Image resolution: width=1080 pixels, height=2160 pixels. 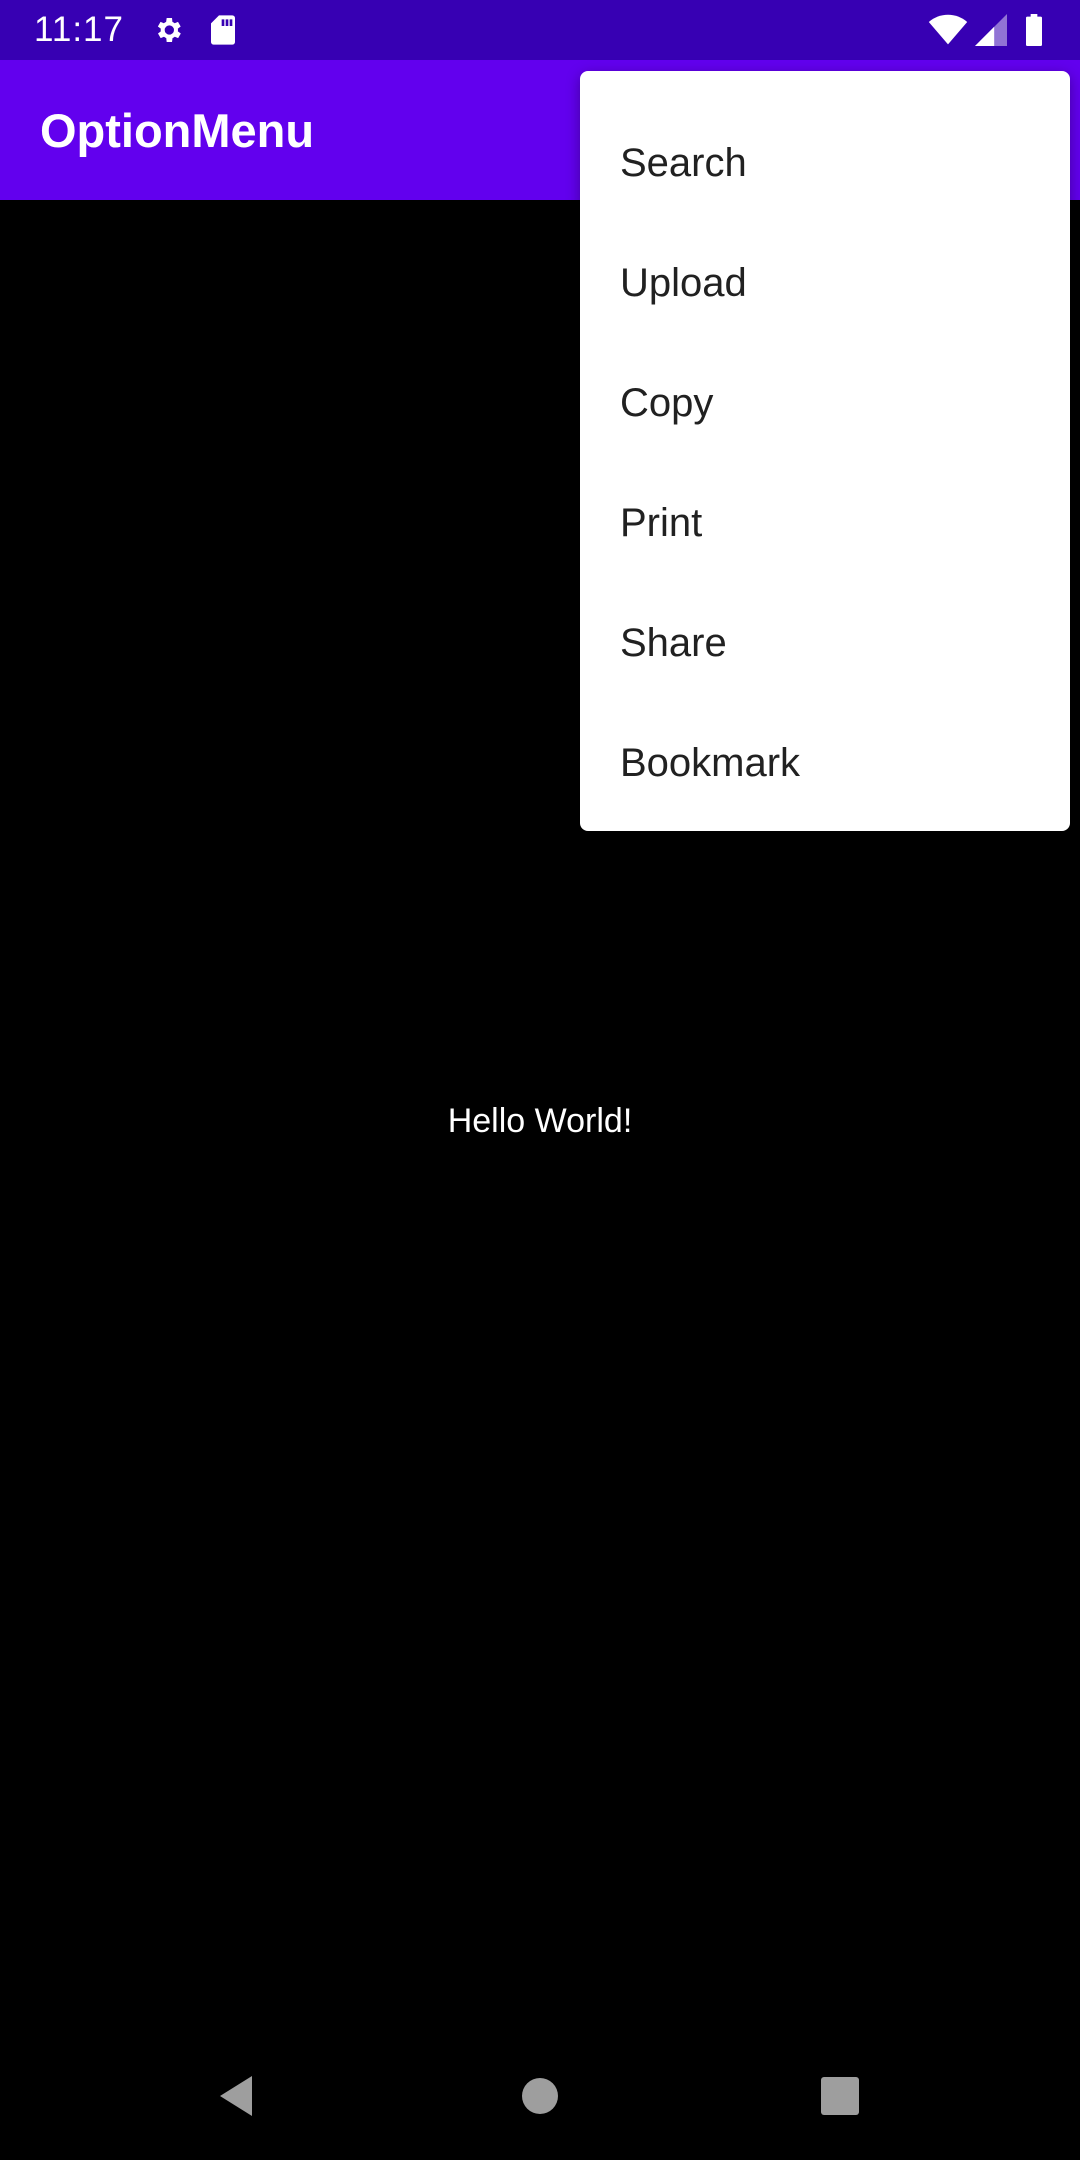 What do you see at coordinates (238, 2096) in the screenshot?
I see `back-icon` at bounding box center [238, 2096].